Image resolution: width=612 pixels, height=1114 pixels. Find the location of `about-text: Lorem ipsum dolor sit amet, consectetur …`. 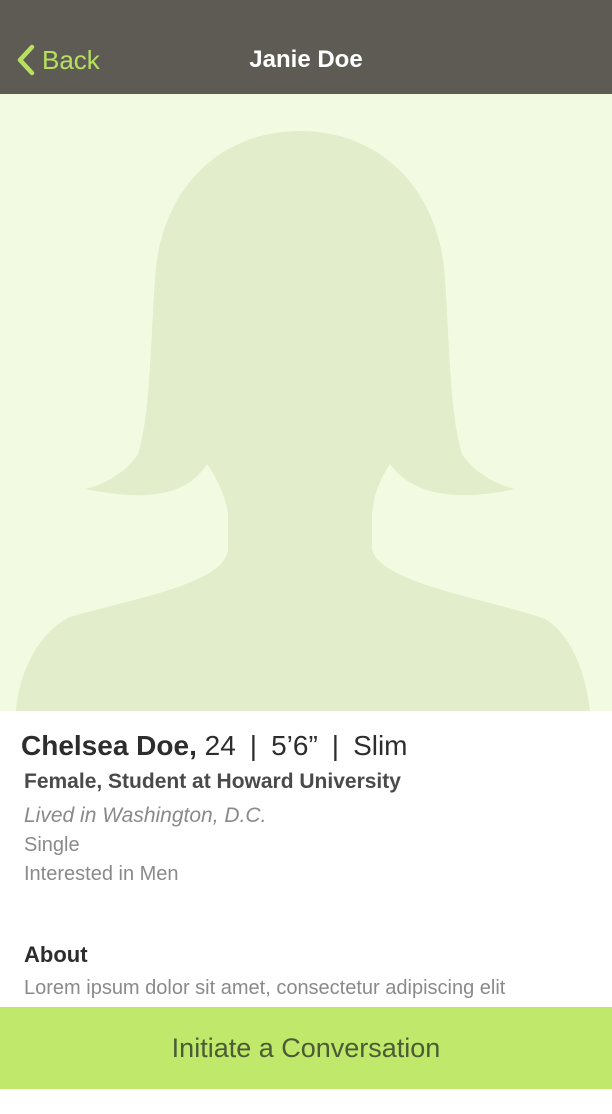

about-text: Lorem ipsum dolor sit amet, consectetur … is located at coordinates (265, 988).